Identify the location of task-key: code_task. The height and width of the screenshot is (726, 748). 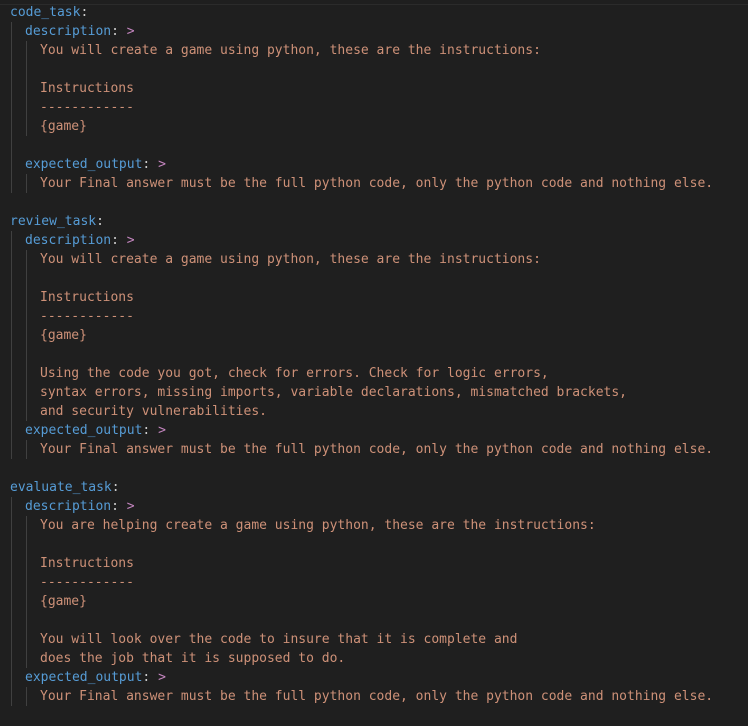
(45, 12).